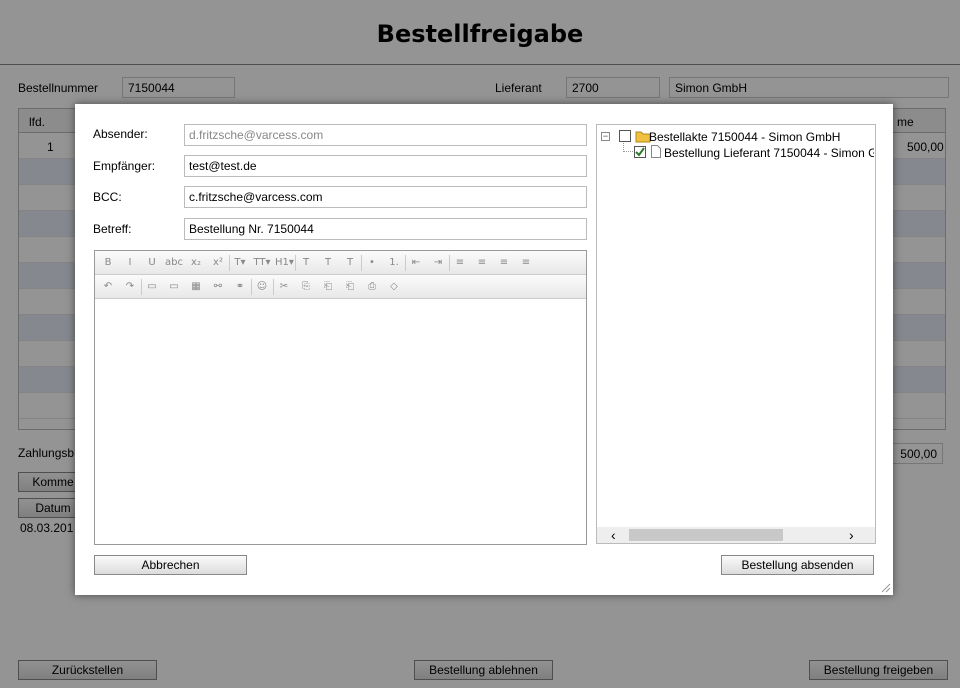  Describe the element at coordinates (372, 287) in the screenshot. I see `toolbar-button-icon: ⎙` at that location.